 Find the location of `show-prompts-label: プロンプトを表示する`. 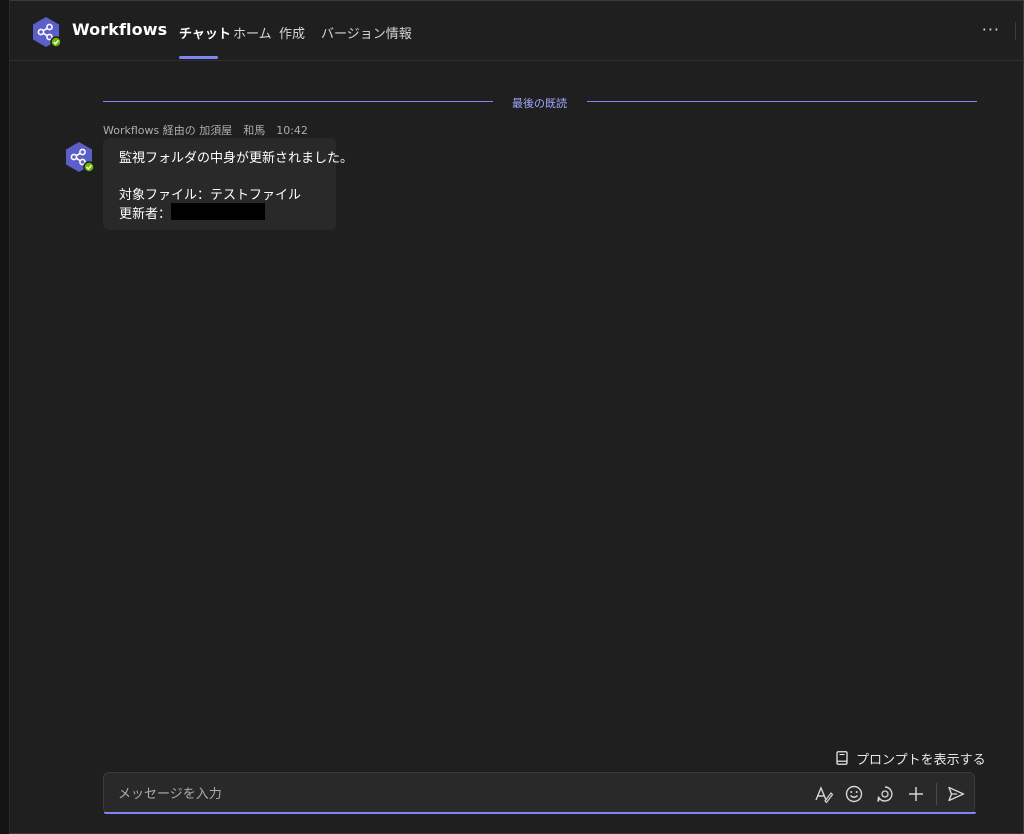

show-prompts-label: プロンプトを表示する is located at coordinates (921, 760).